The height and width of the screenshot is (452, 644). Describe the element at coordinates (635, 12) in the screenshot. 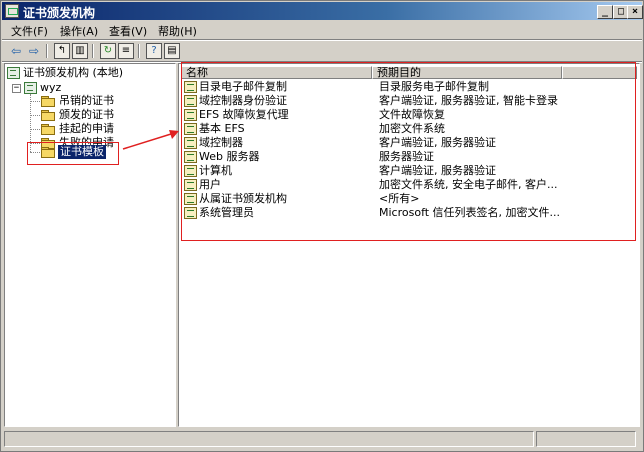

I see `close-button: ×` at that location.